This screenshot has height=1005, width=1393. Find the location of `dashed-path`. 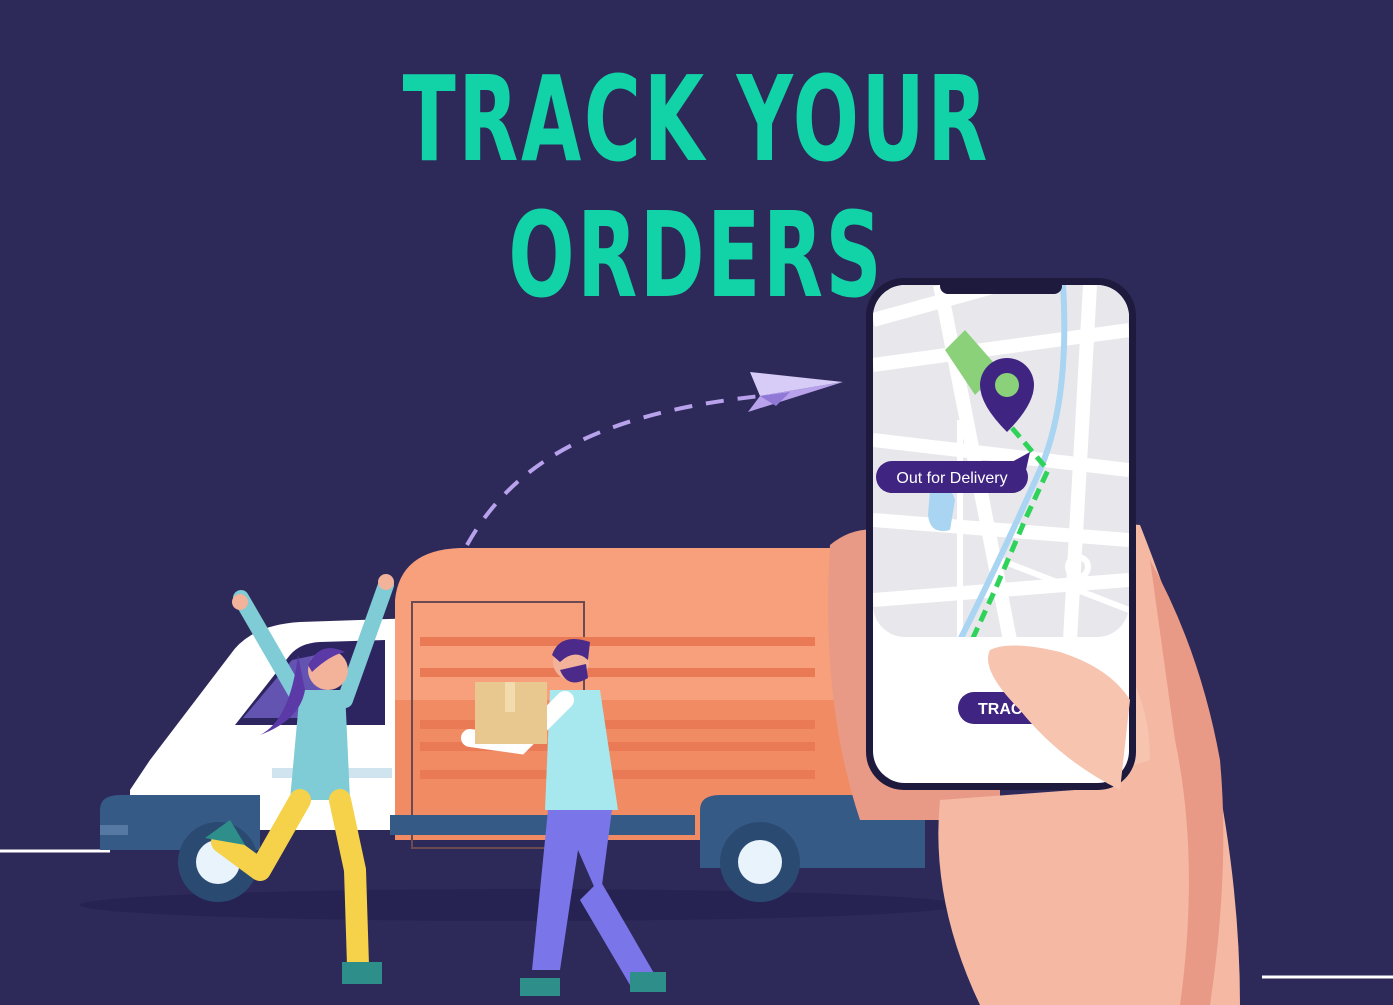

dashed-path is located at coordinates (618, 469).